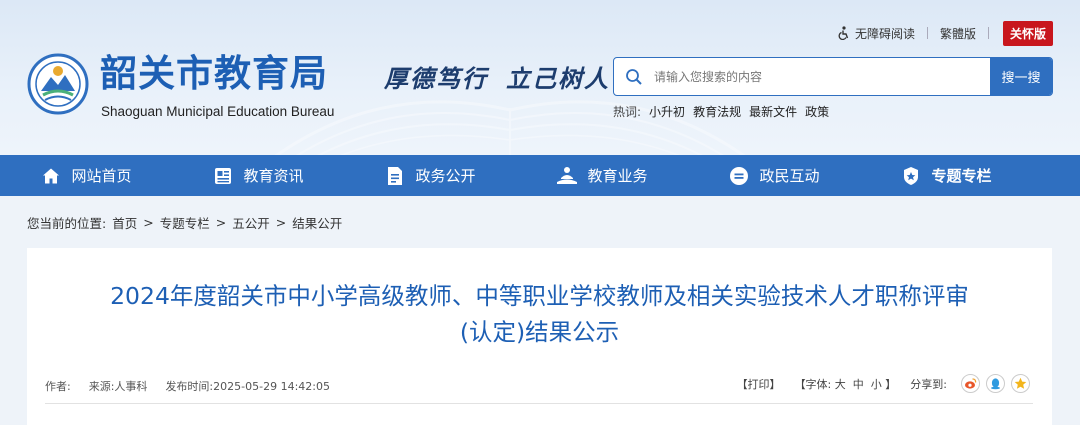  Describe the element at coordinates (928, 384) in the screenshot. I see `share-label: 分享到:` at that location.